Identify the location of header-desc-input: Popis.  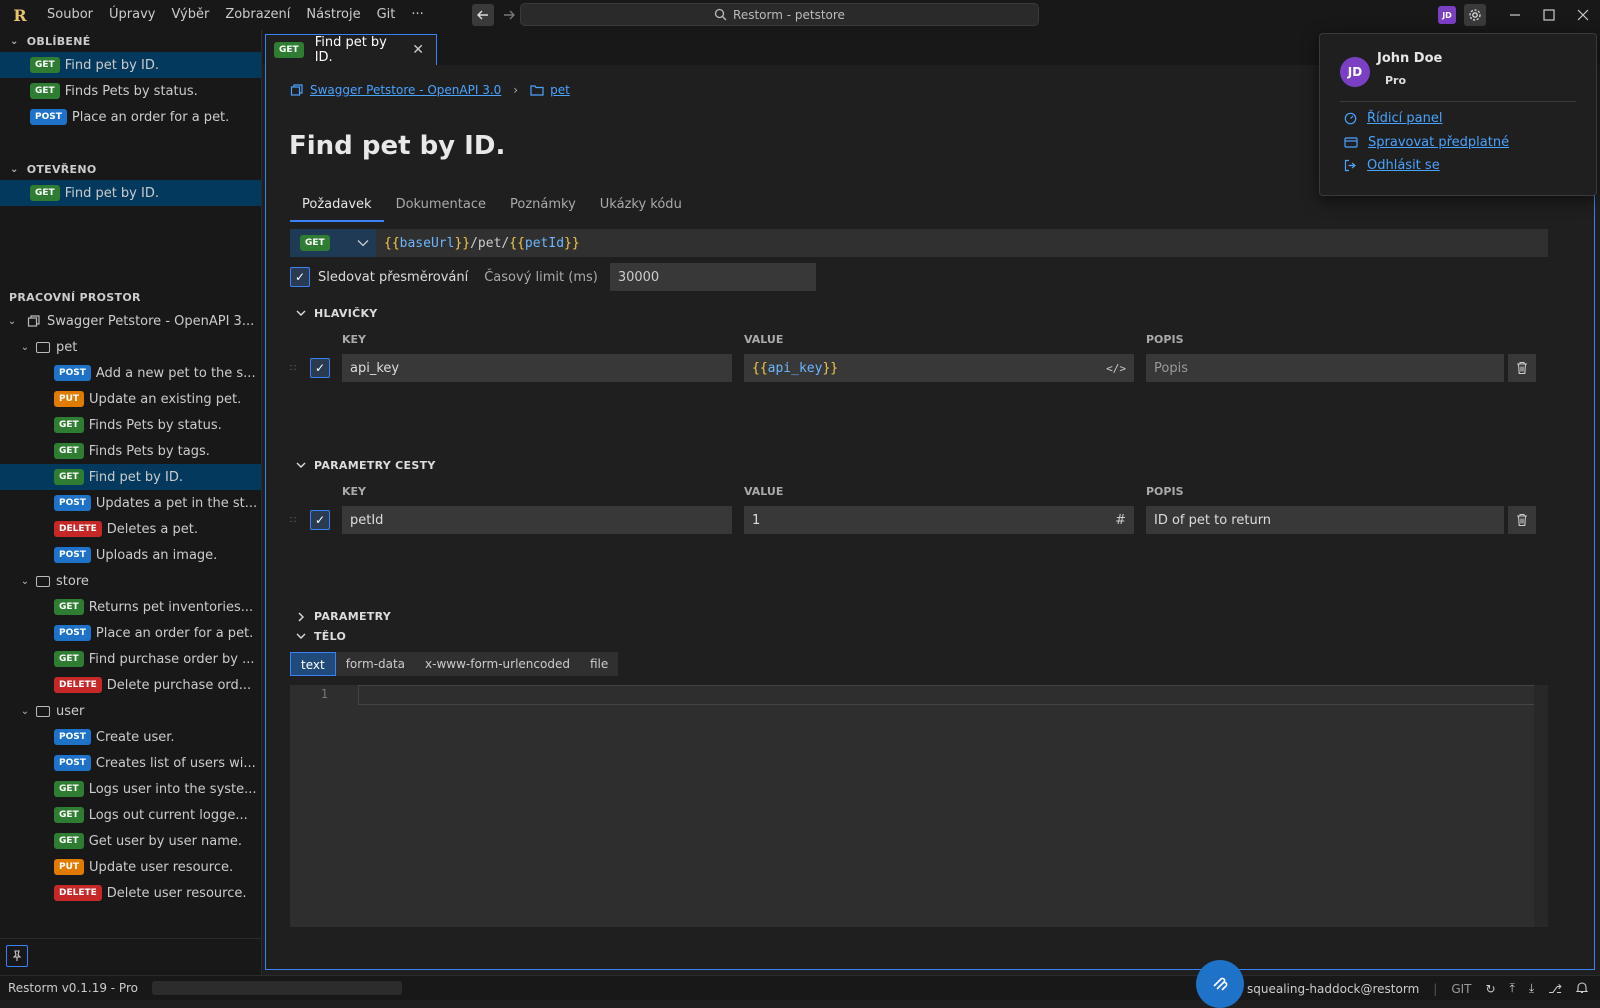
(1325, 368).